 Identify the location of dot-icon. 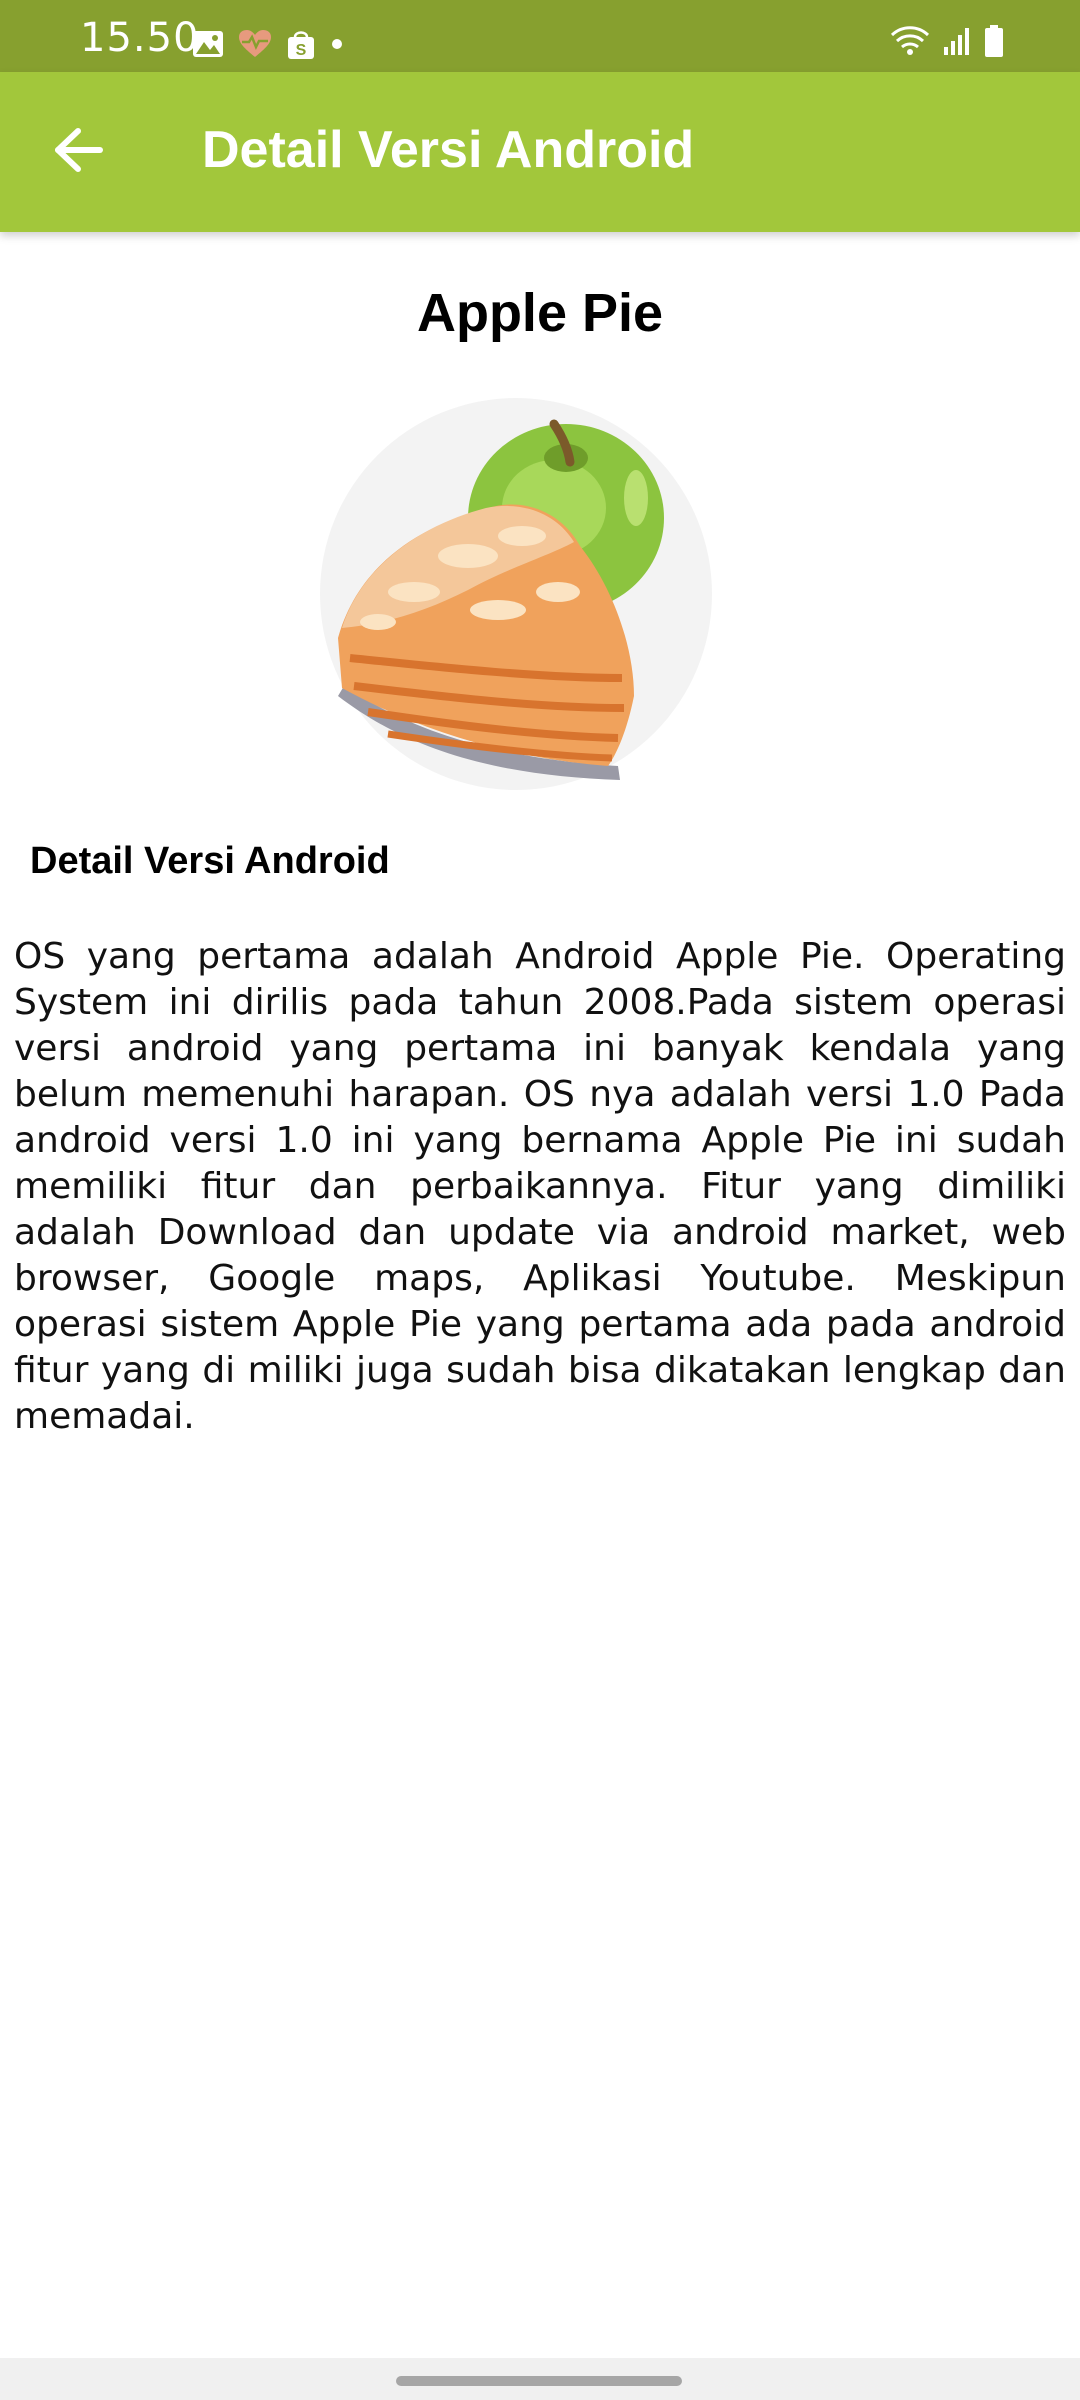
(337, 46).